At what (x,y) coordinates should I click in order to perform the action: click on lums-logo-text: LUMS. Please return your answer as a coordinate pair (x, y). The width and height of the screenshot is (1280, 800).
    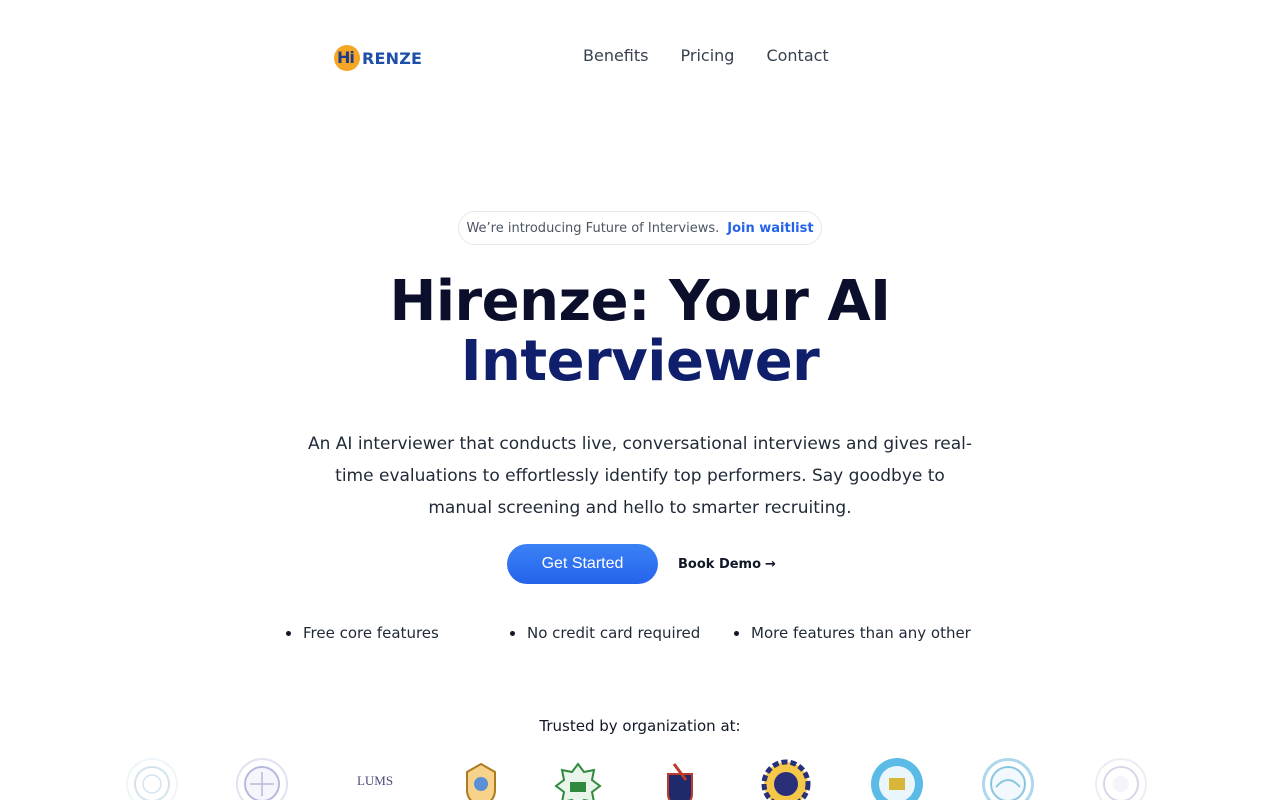
    Looking at the image, I should click on (375, 780).